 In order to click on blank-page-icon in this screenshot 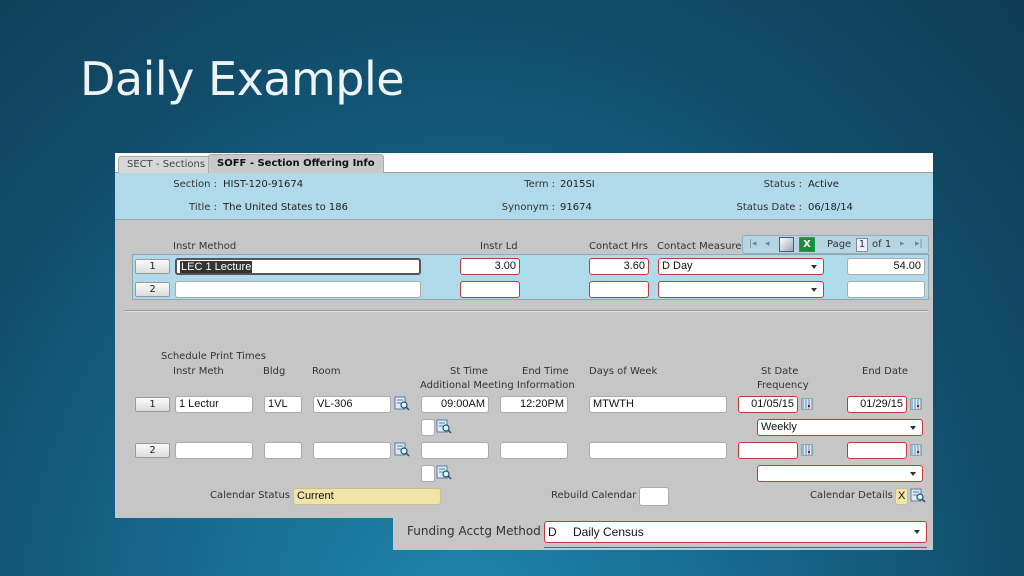, I will do `click(786, 244)`.